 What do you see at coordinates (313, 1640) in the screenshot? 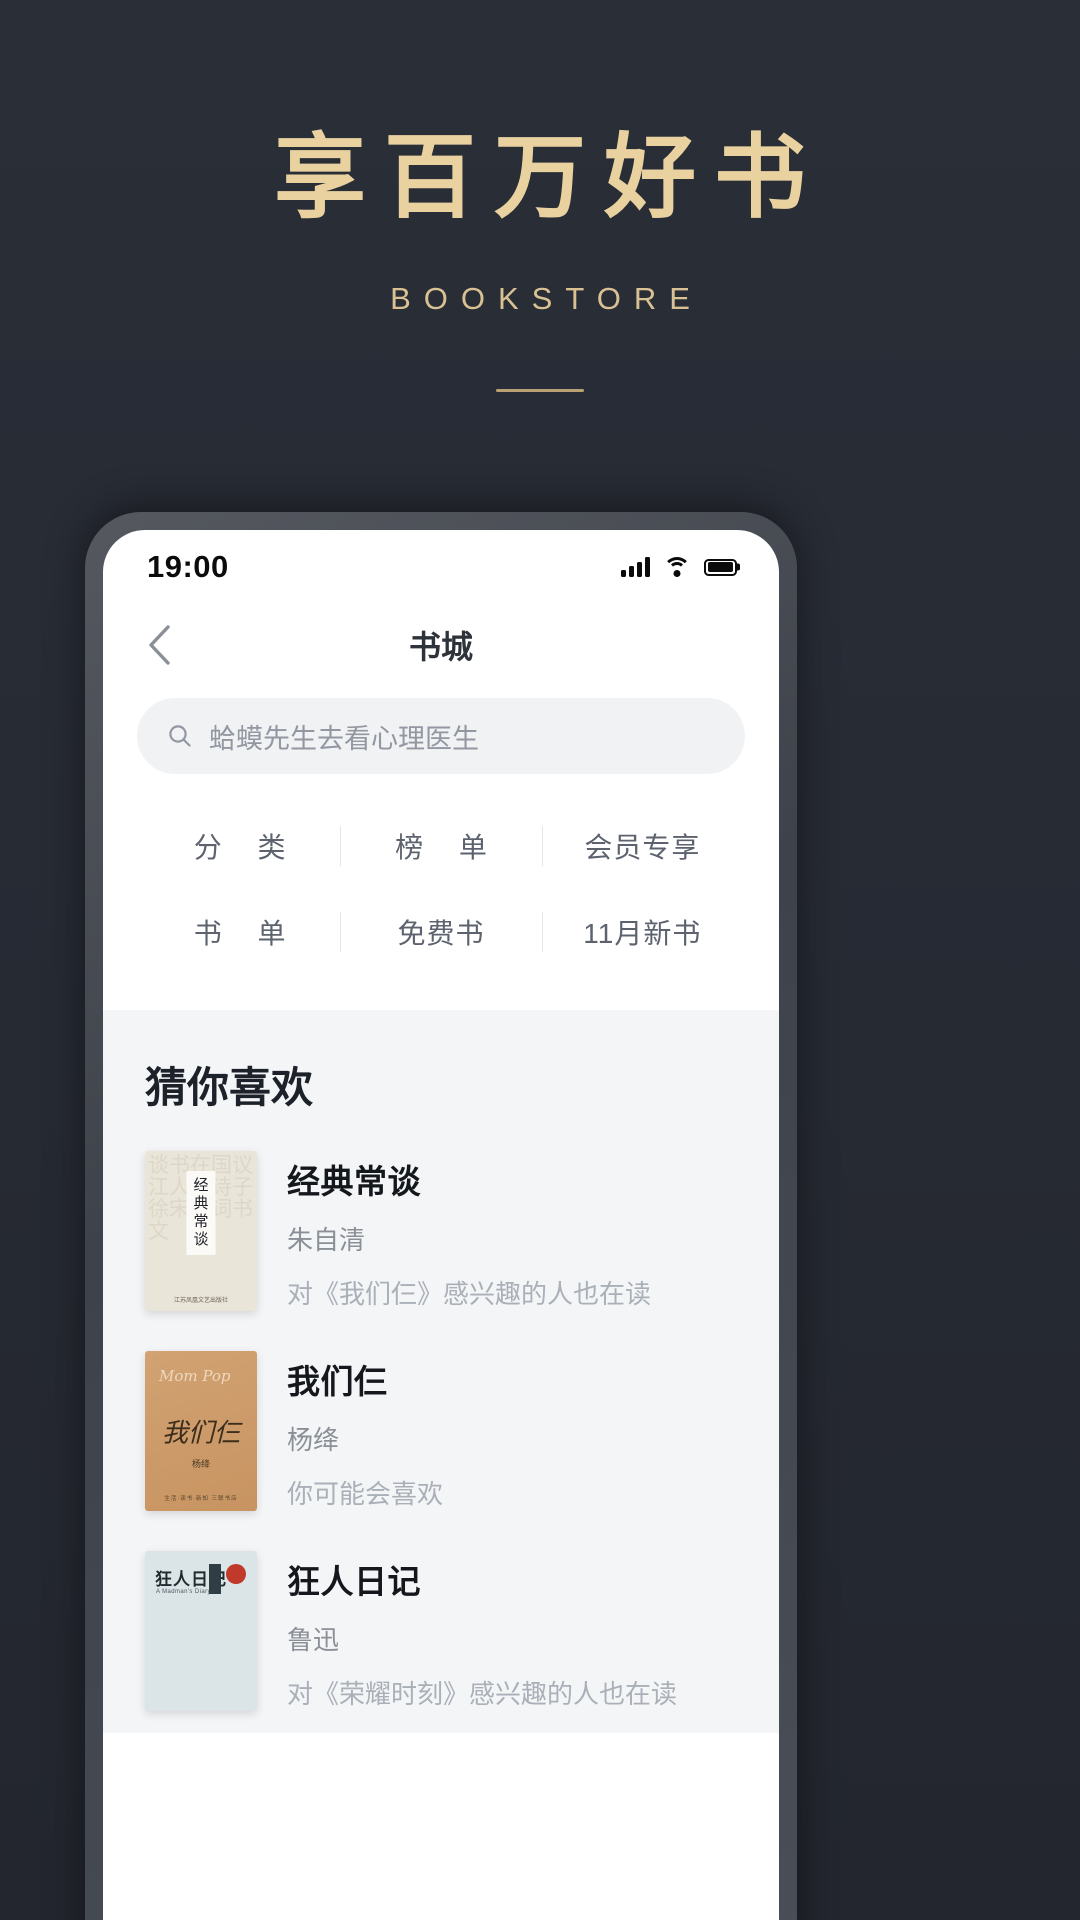
I see `book-author: 鲁迅` at bounding box center [313, 1640].